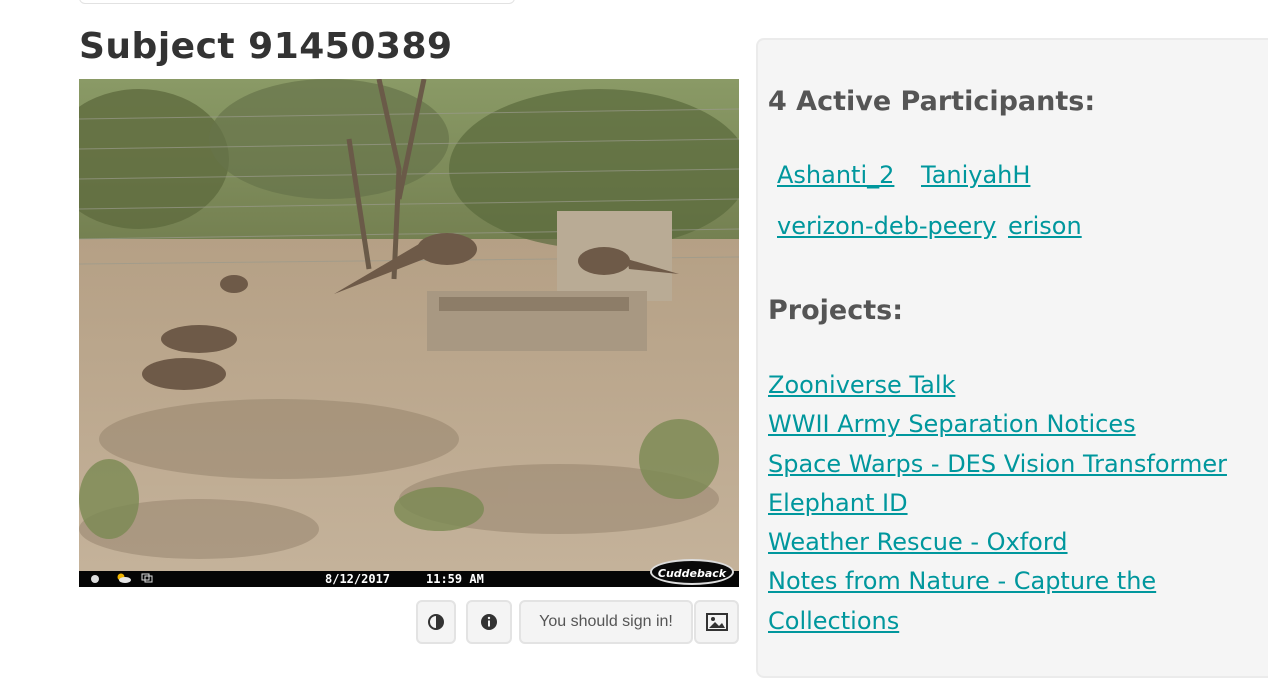 The image size is (1268, 678). What do you see at coordinates (835, 175) in the screenshot?
I see `participant-link: Ashanti_2` at bounding box center [835, 175].